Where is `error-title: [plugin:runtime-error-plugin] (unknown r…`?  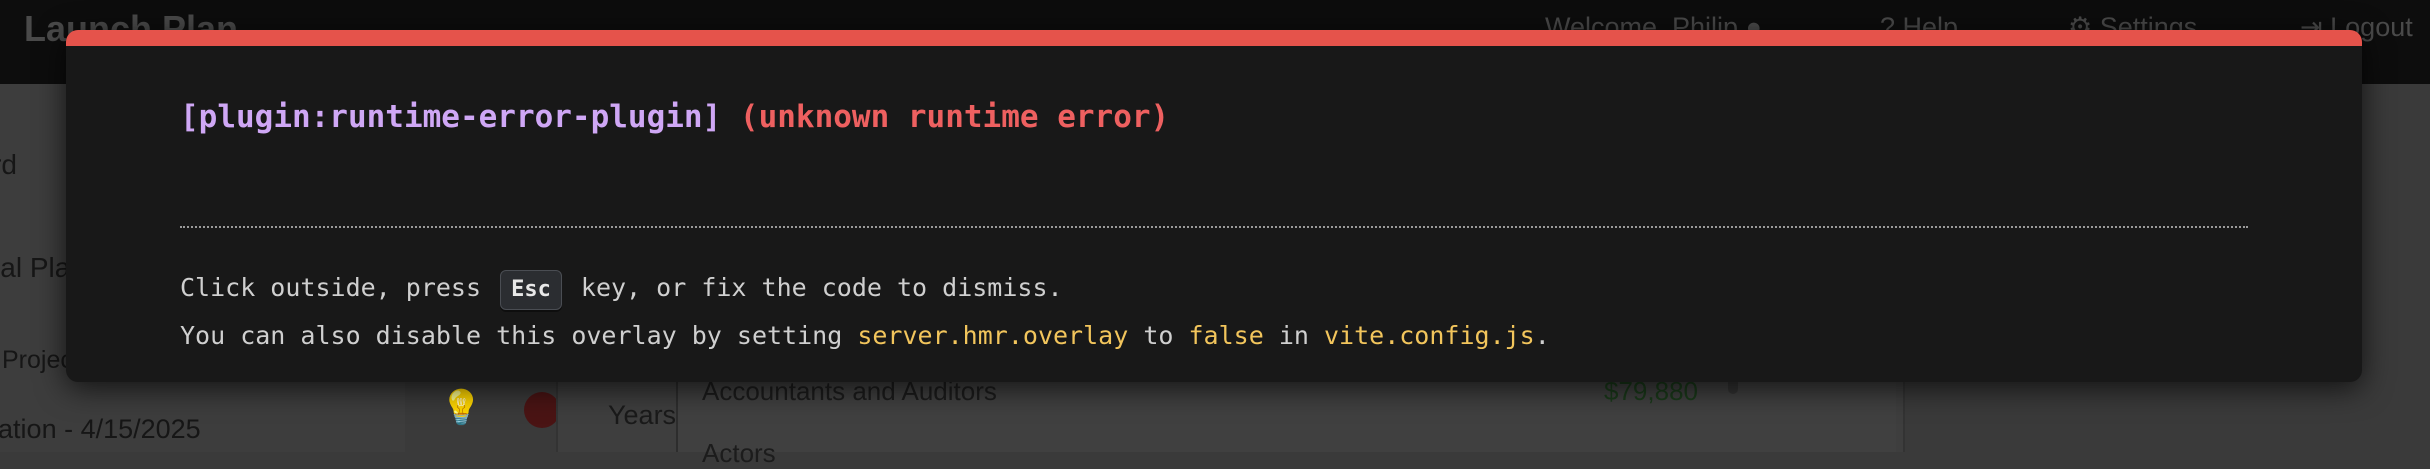
error-title: [plugin:runtime-error-plugin] (unknown r… is located at coordinates (674, 117).